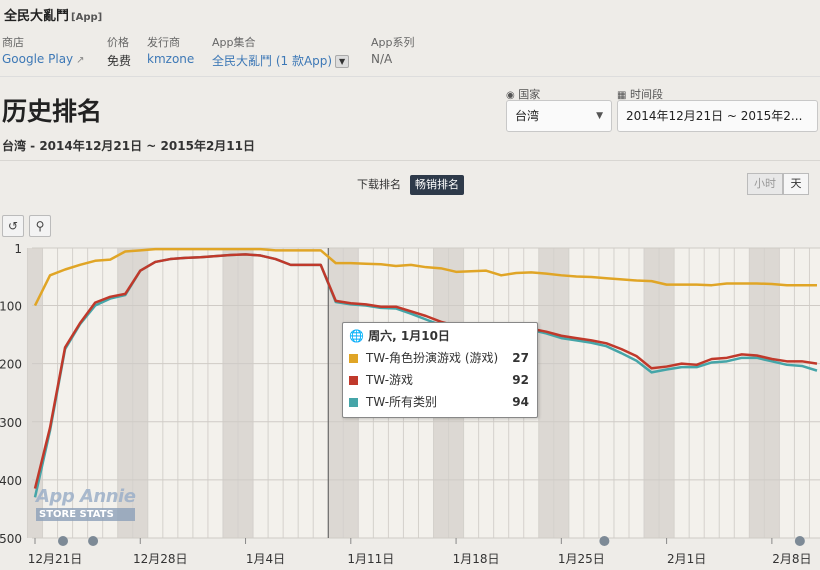 The image size is (820, 570). Describe the element at coordinates (370, 559) in the screenshot. I see `x-tick-label: 1月11日` at that location.